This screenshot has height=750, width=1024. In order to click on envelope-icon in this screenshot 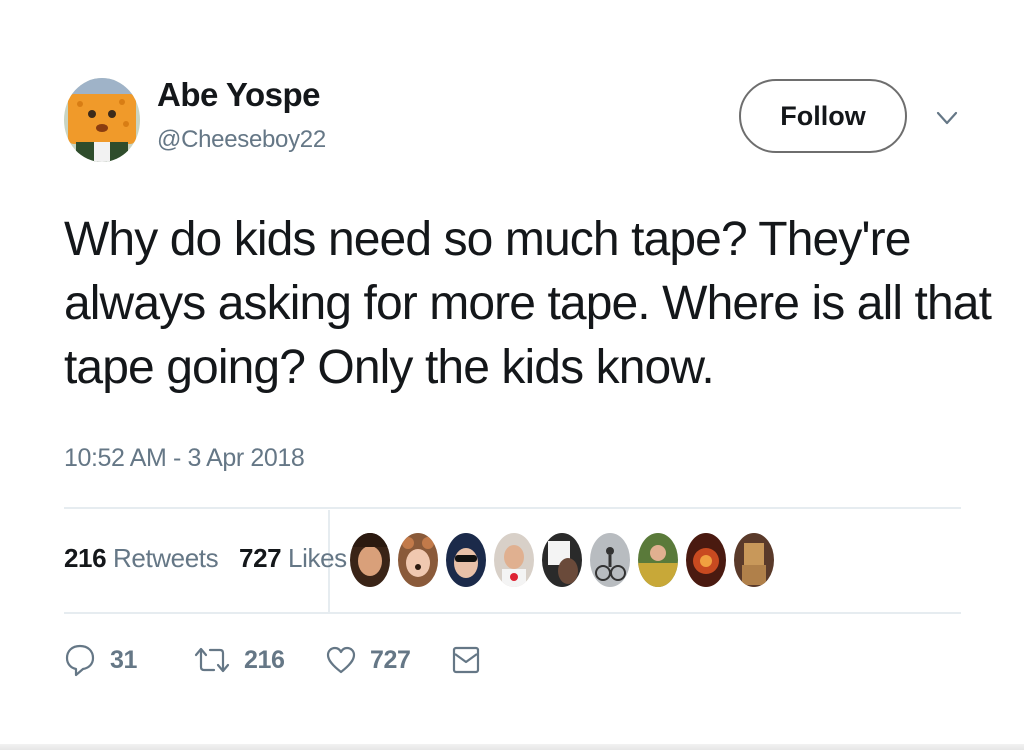, I will do `click(466, 660)`.